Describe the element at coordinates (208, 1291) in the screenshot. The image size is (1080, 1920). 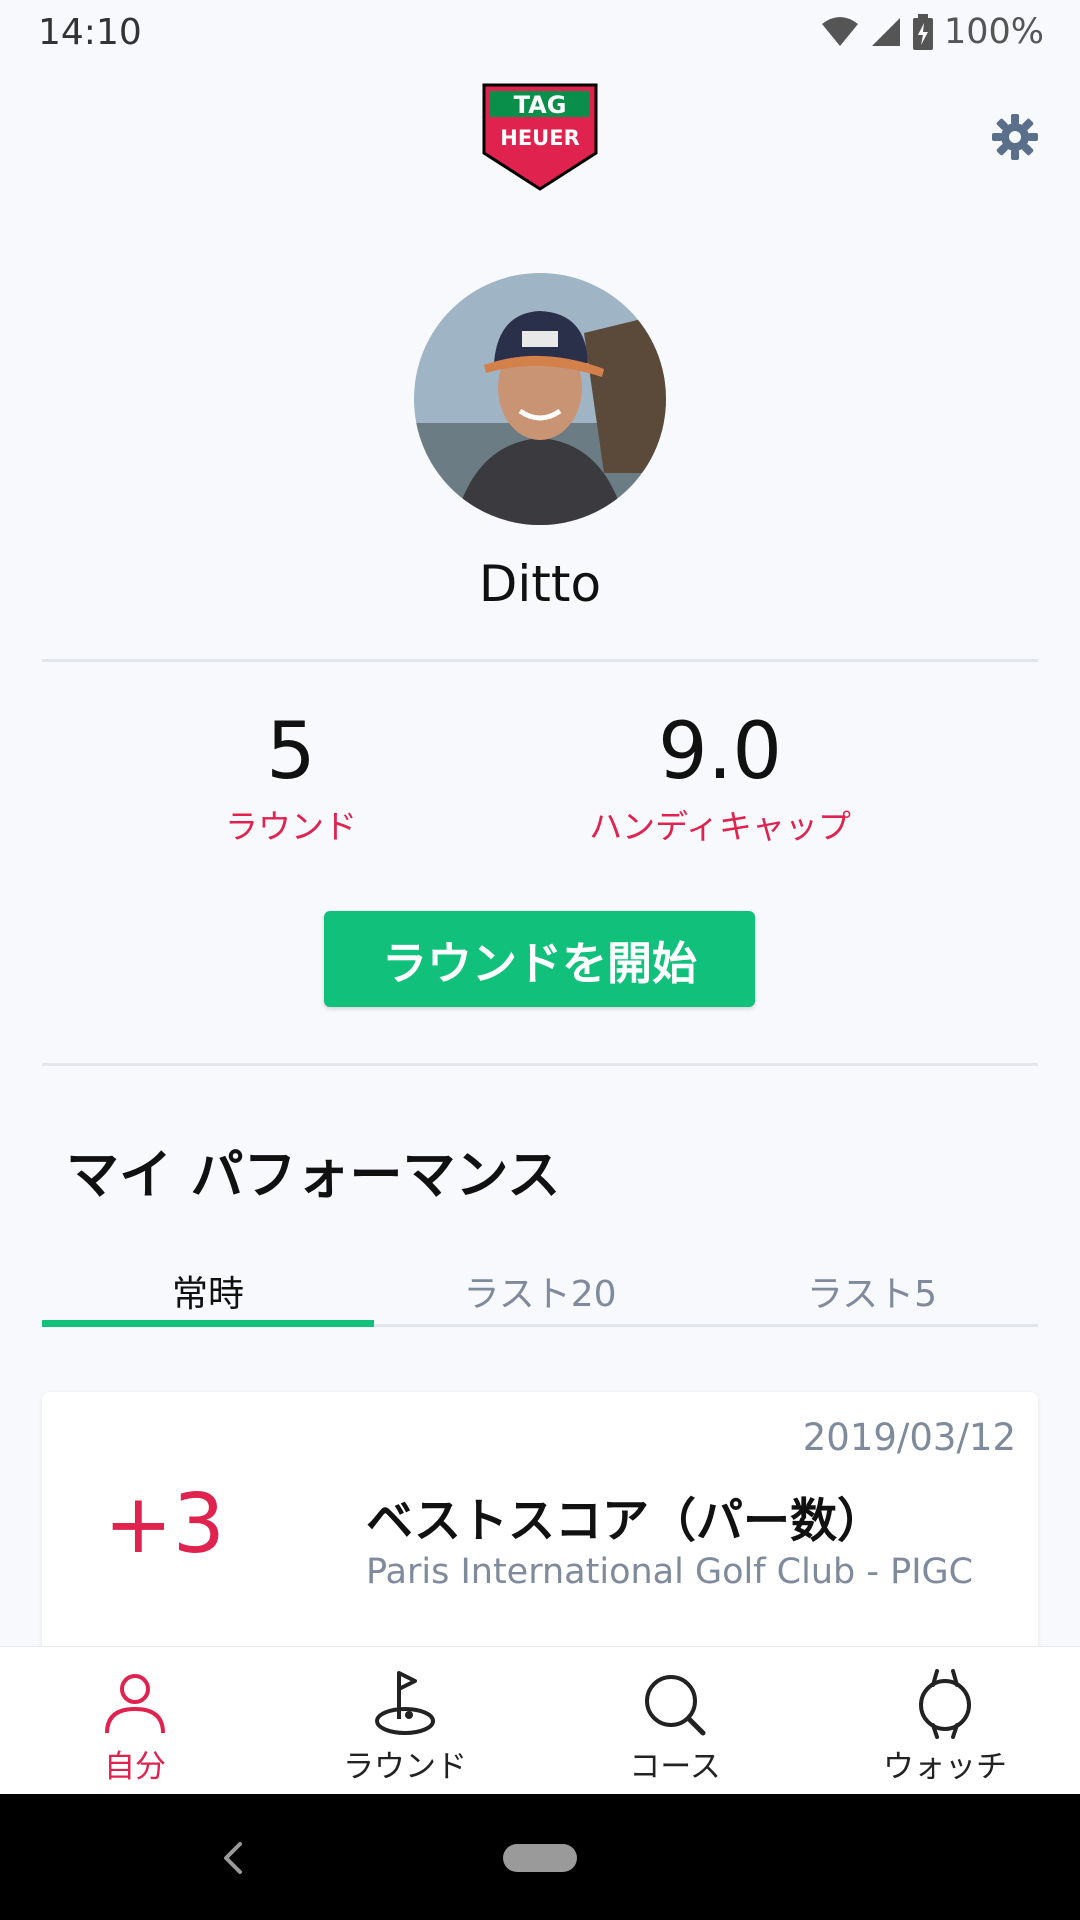
I see `tab-all-time: 常時` at that location.